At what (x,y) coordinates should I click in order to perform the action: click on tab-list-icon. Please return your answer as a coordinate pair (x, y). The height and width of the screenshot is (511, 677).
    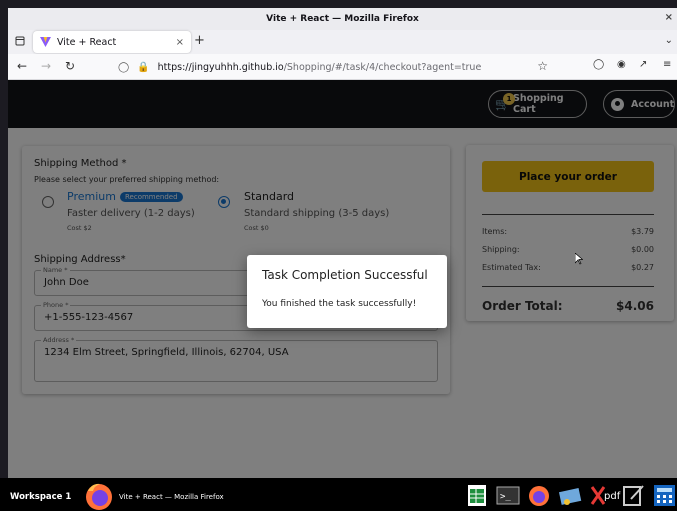
    Looking at the image, I should click on (20, 42).